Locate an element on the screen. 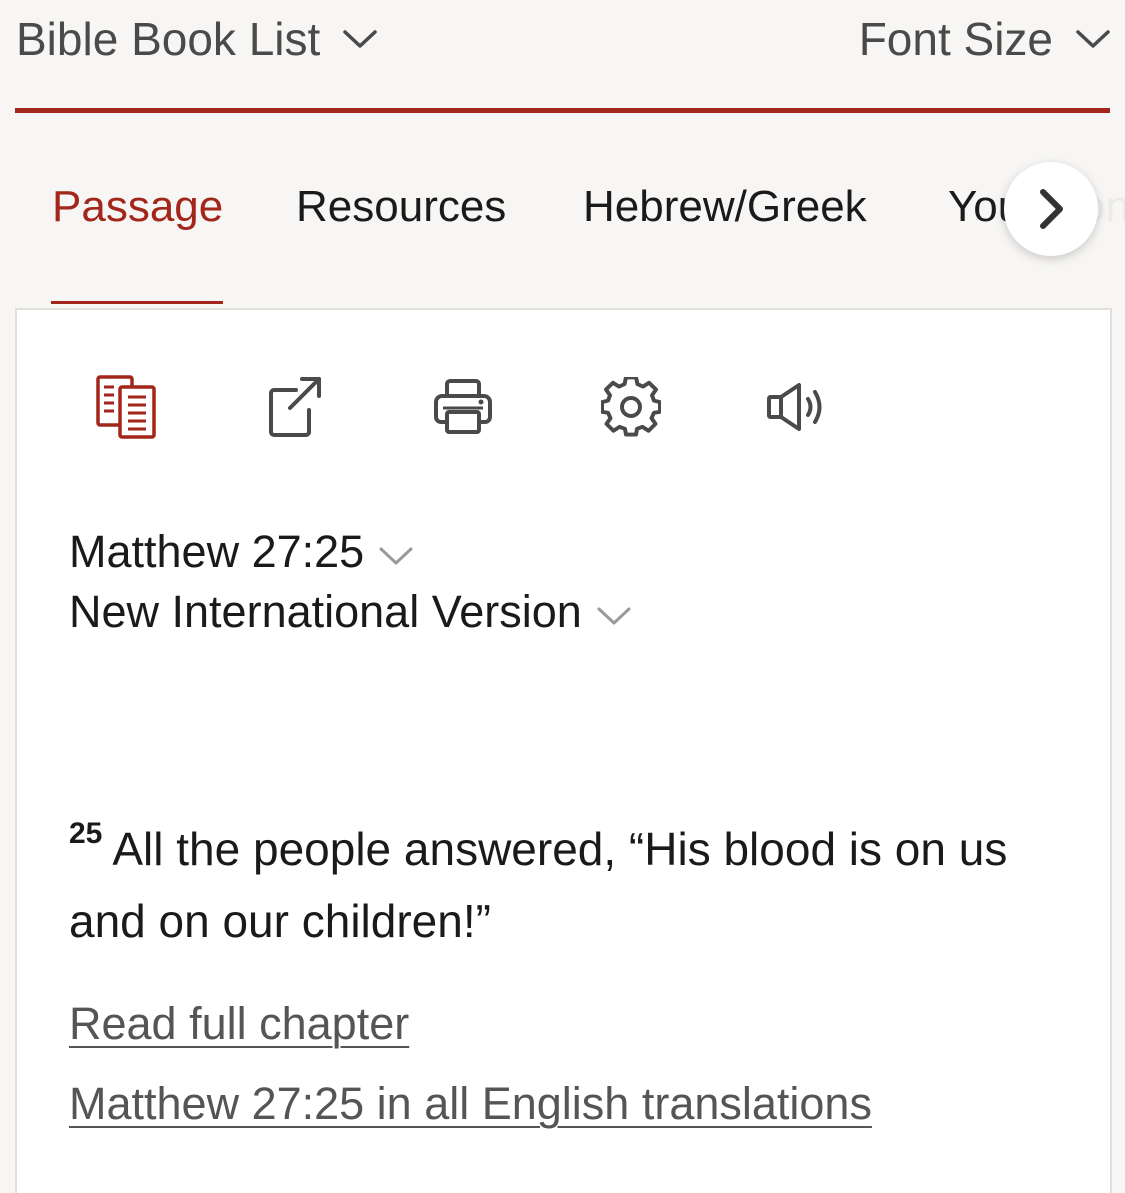  bible-version-dropdown: New International Version is located at coordinates (350, 612).